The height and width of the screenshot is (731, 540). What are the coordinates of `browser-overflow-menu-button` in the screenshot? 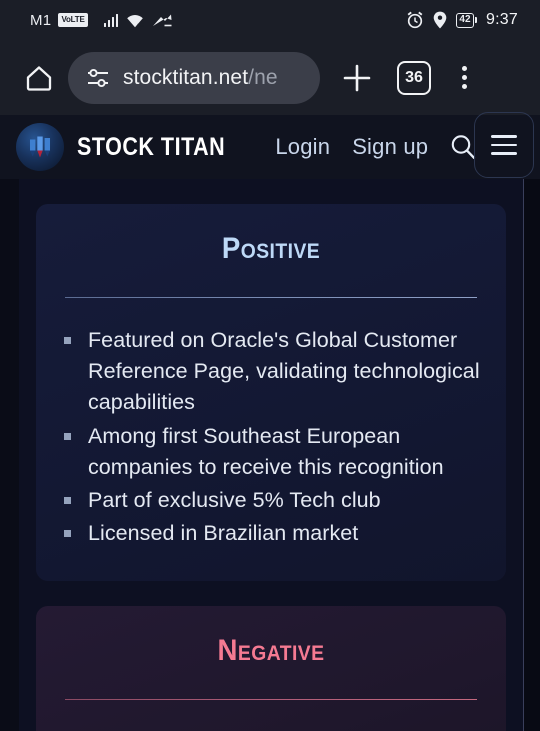 It's located at (464, 77).